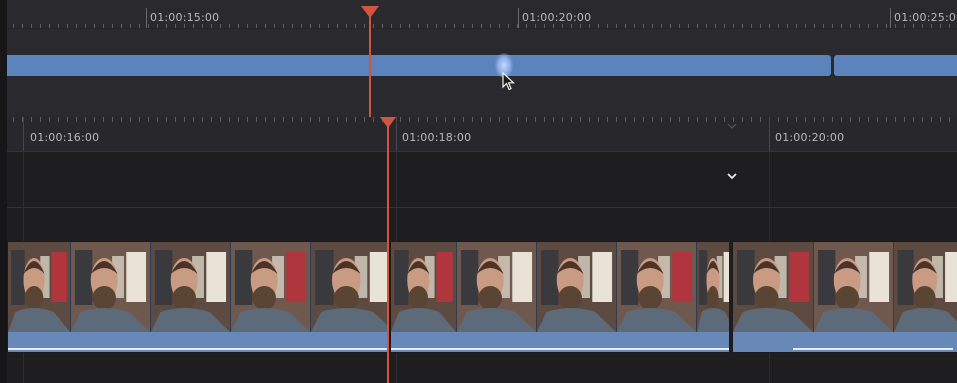  I want to click on track-divider, so click(482, 207).